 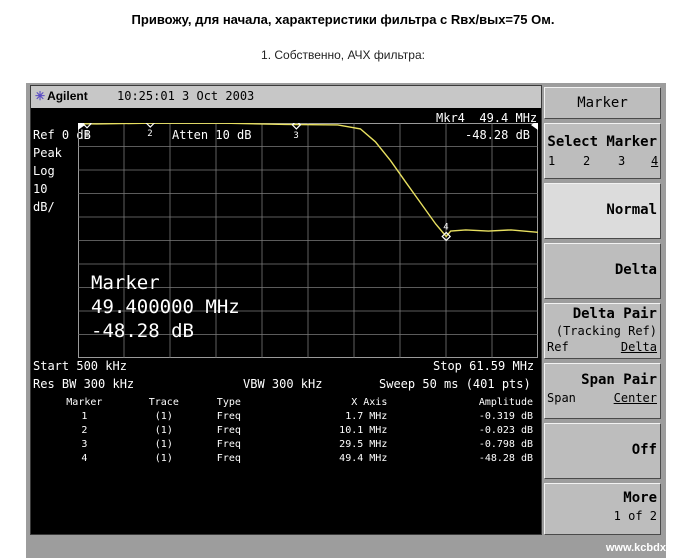 I want to click on delta-sub-label: Delta, so click(x=638, y=347).